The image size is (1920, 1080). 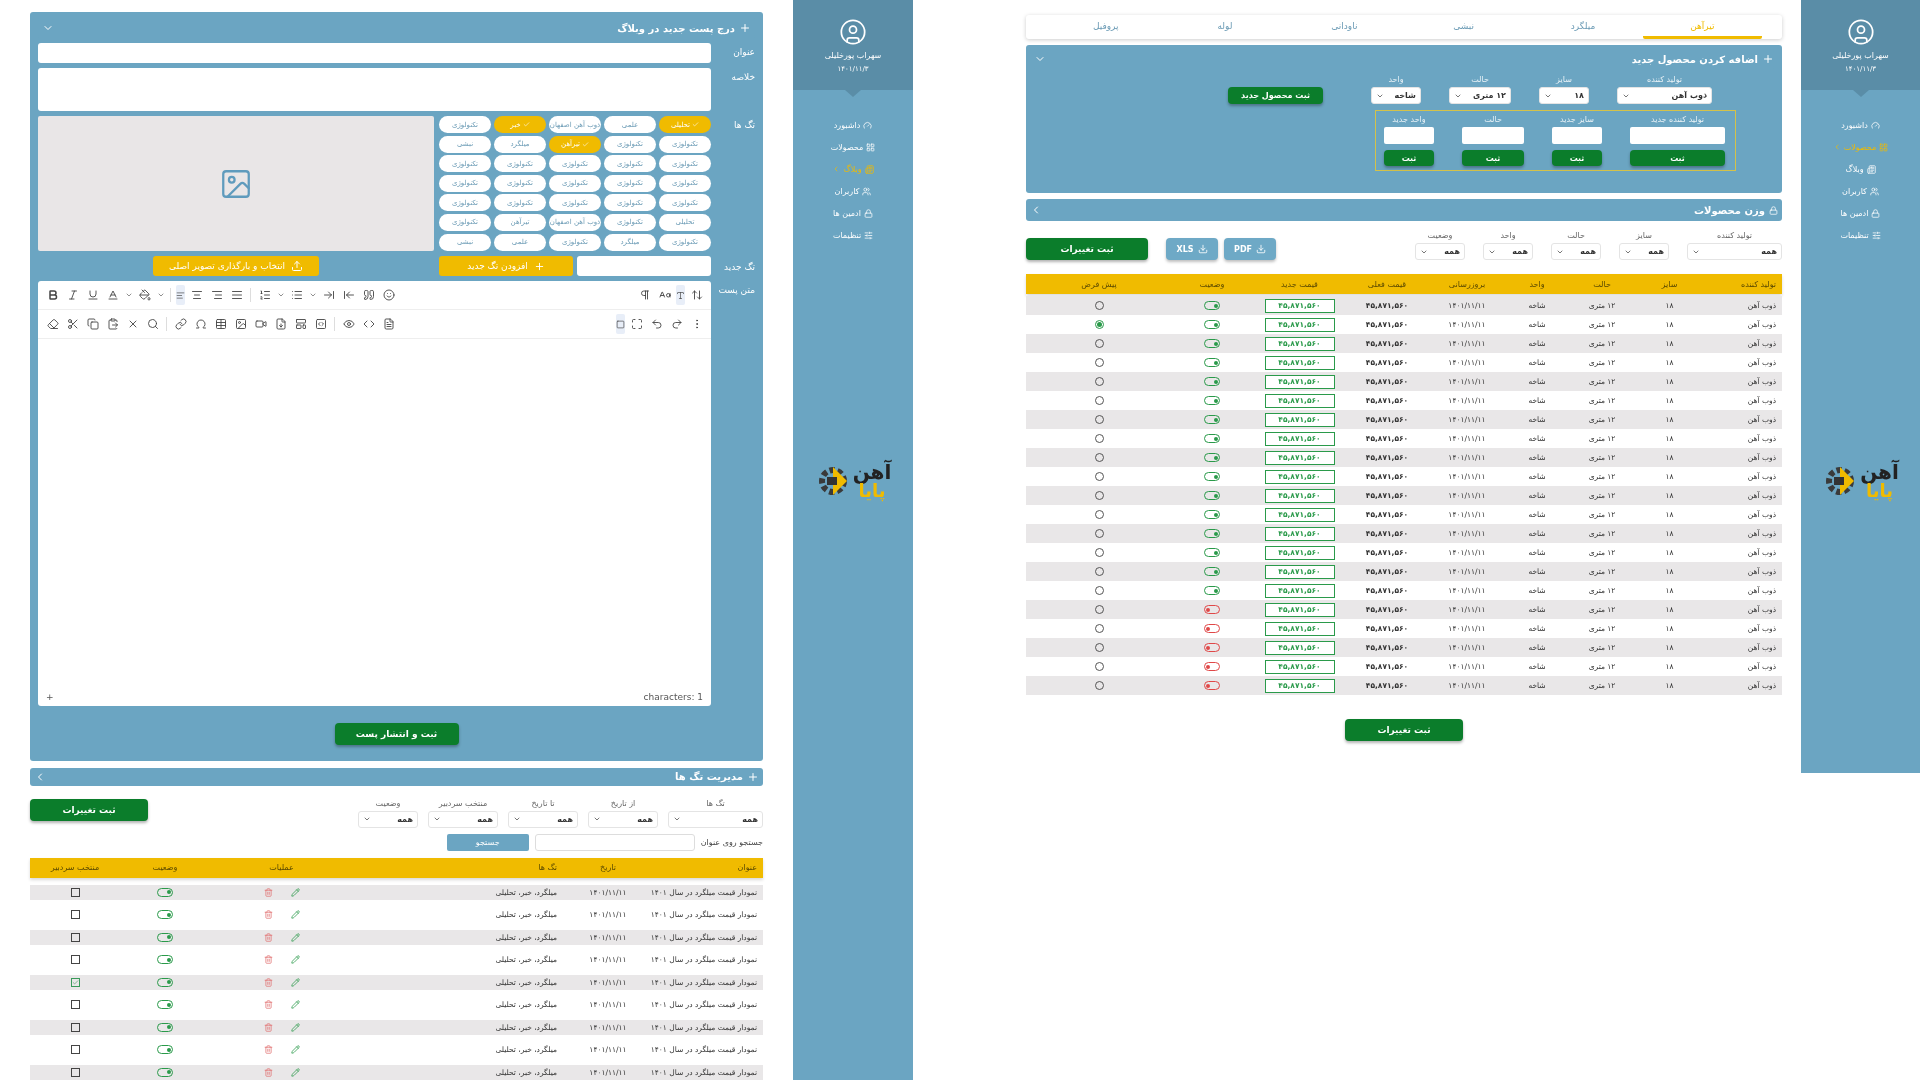 What do you see at coordinates (180, 295) in the screenshot?
I see `align-left-icon` at bounding box center [180, 295].